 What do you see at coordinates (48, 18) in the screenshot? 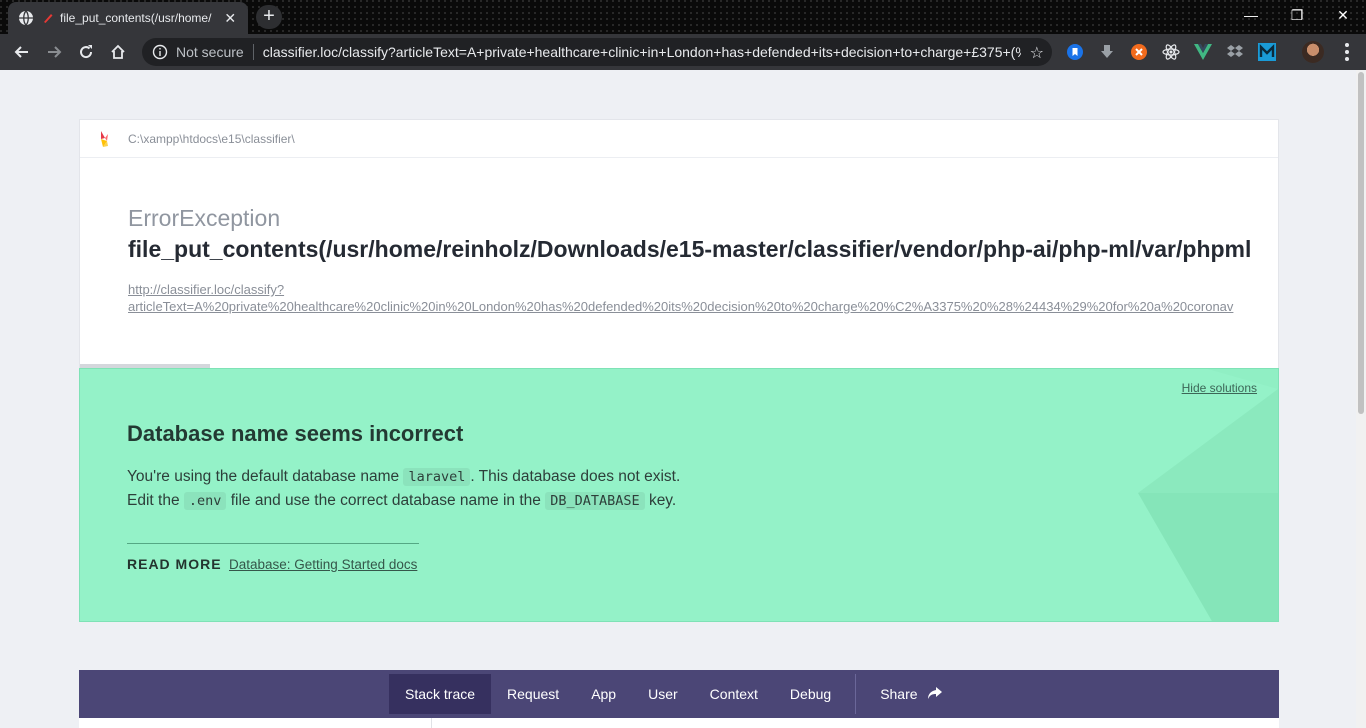
I see `pen-favicon-icon` at bounding box center [48, 18].